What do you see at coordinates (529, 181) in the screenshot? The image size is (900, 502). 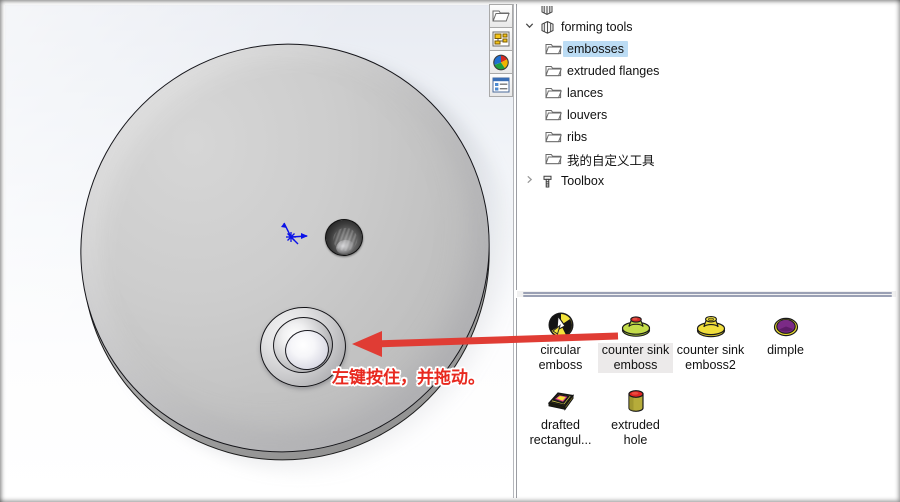 I see `chevron-right-icon` at bounding box center [529, 181].